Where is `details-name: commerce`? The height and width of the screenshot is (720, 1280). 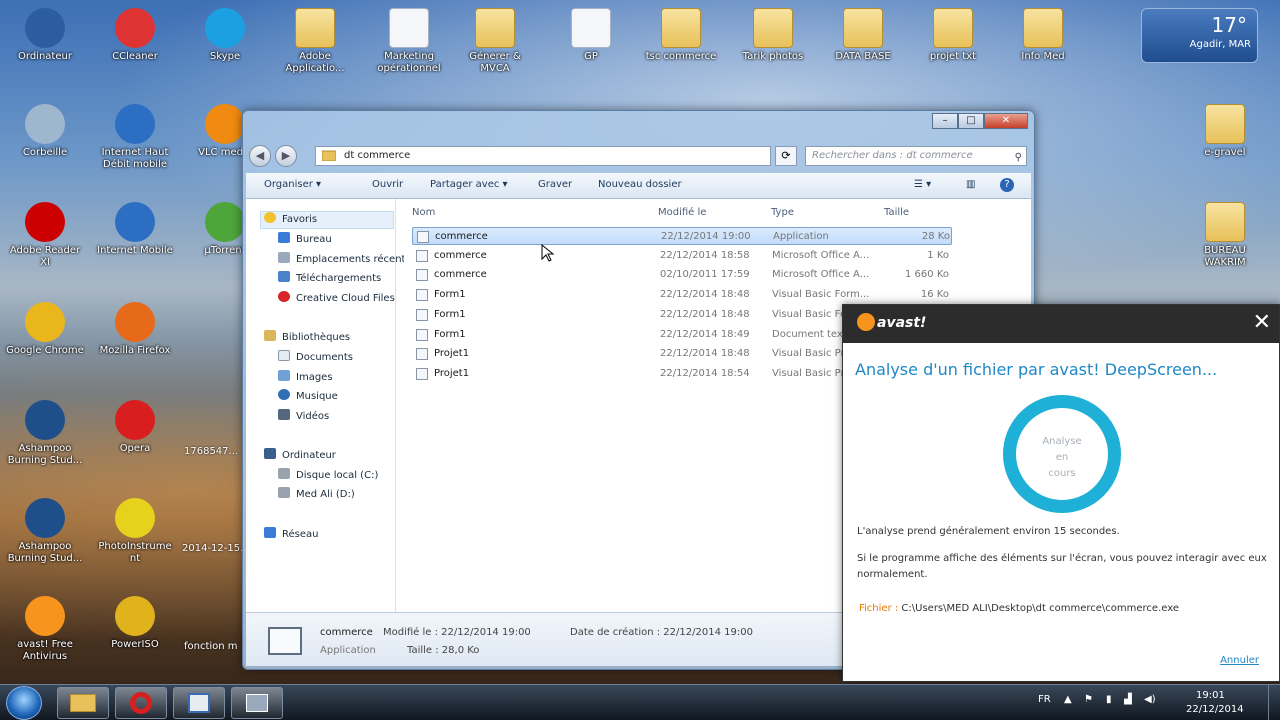
details-name: commerce is located at coordinates (346, 632).